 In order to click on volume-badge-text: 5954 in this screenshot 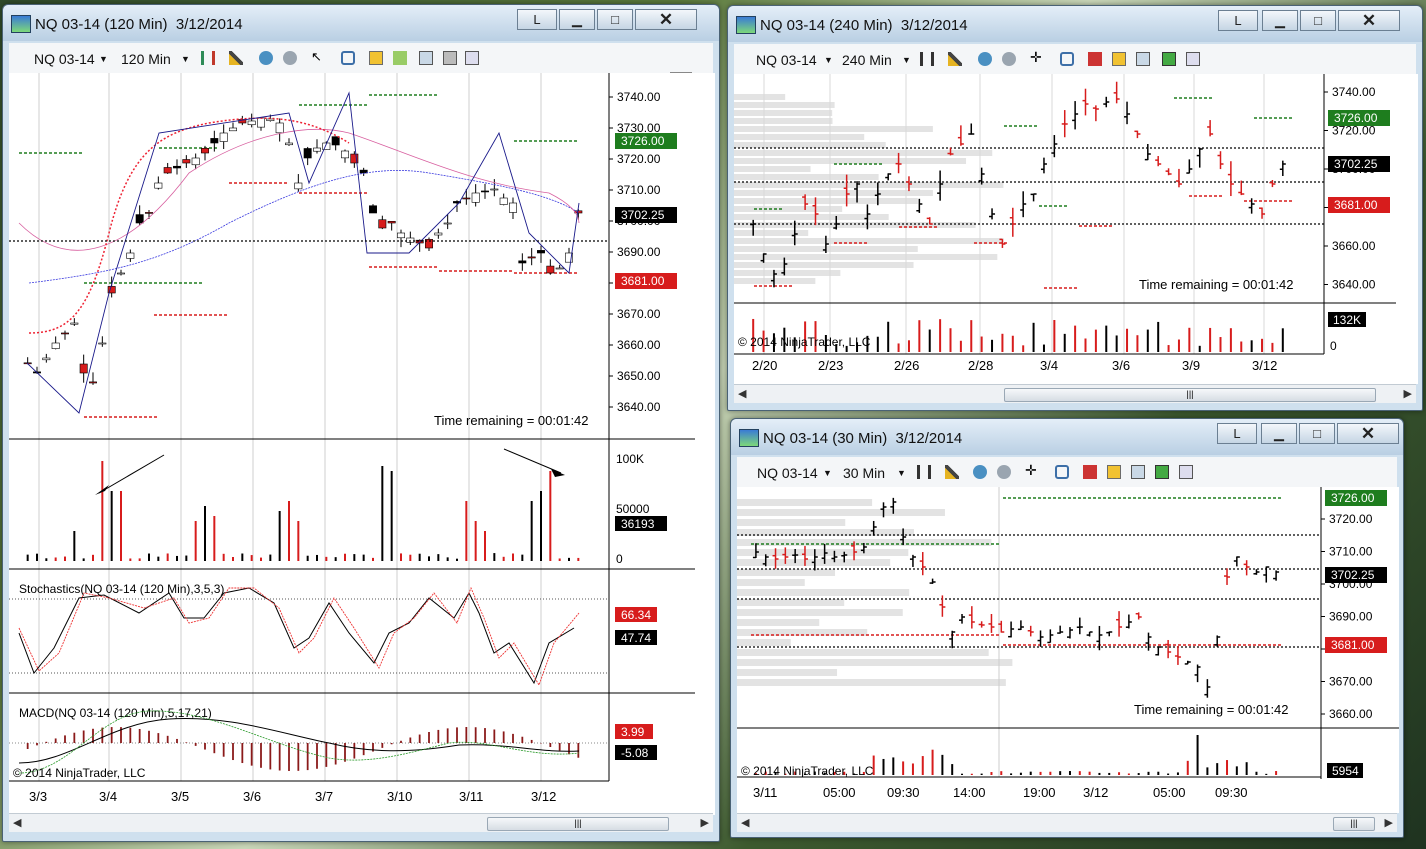, I will do `click(1345, 771)`.